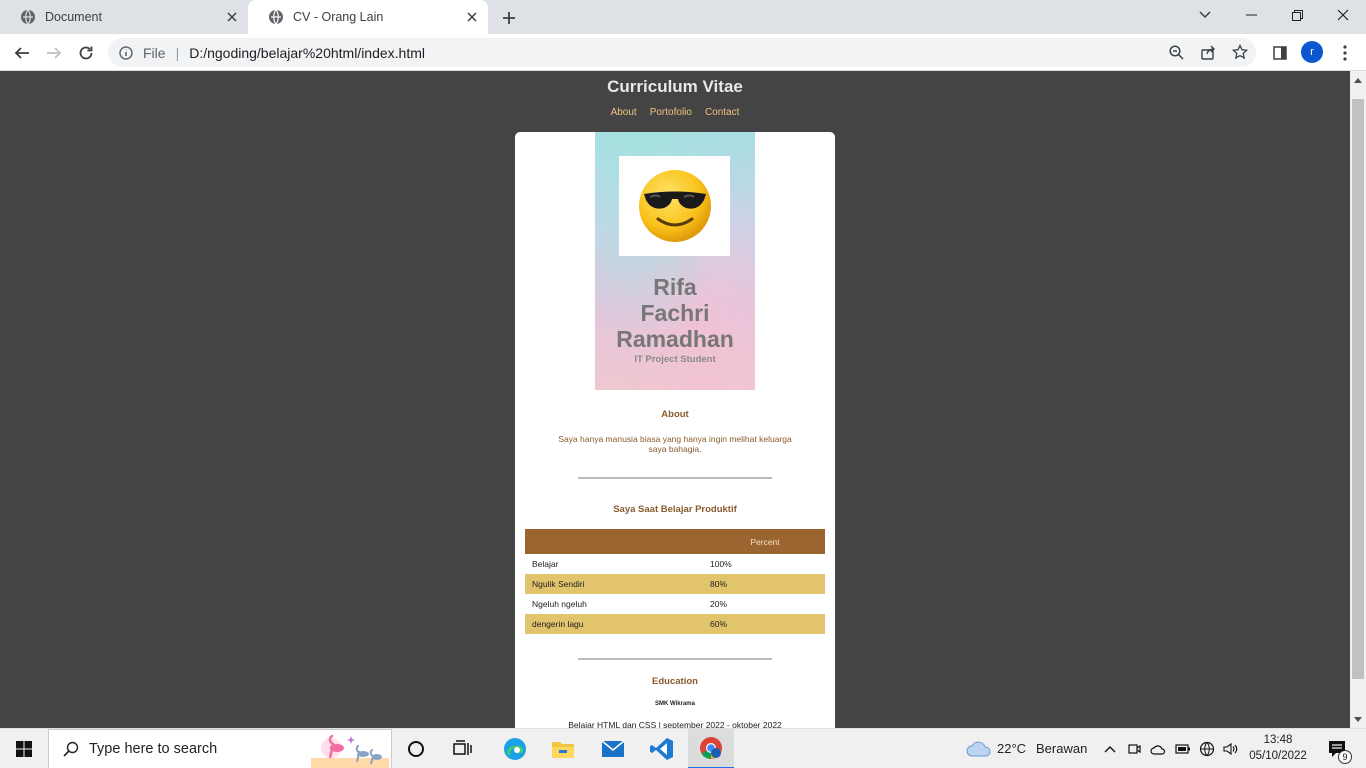 Image resolution: width=1366 pixels, height=768 pixels. I want to click on chrome-icon, so click(711, 748).